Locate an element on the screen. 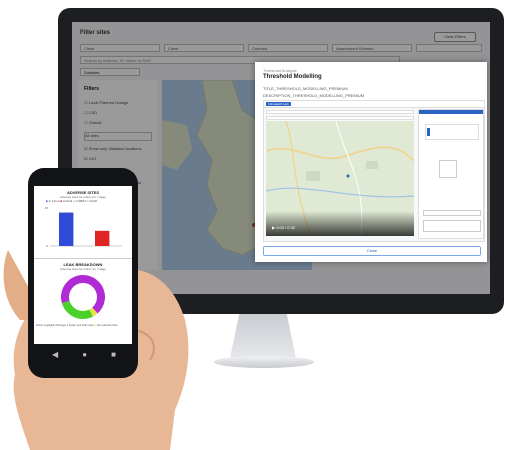  monitor-stand is located at coordinates (263, 336).